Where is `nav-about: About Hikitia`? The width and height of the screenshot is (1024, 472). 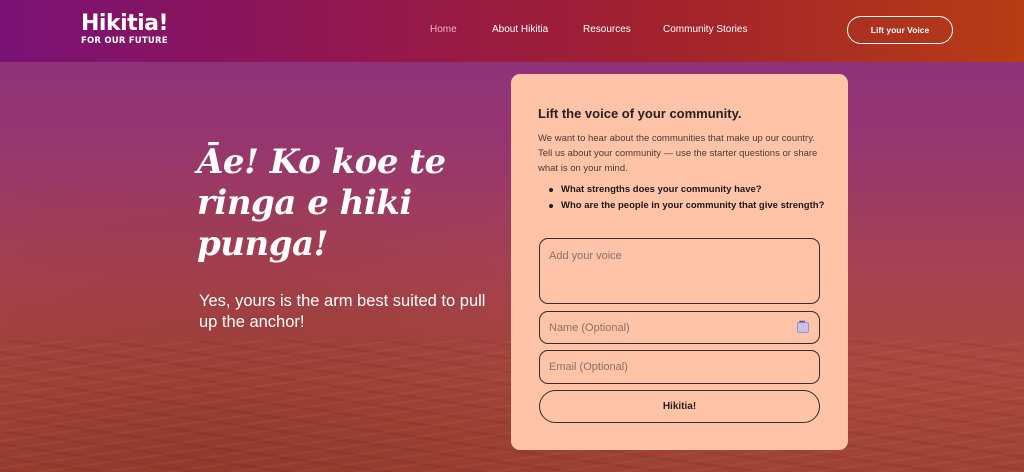
nav-about: About Hikitia is located at coordinates (520, 29).